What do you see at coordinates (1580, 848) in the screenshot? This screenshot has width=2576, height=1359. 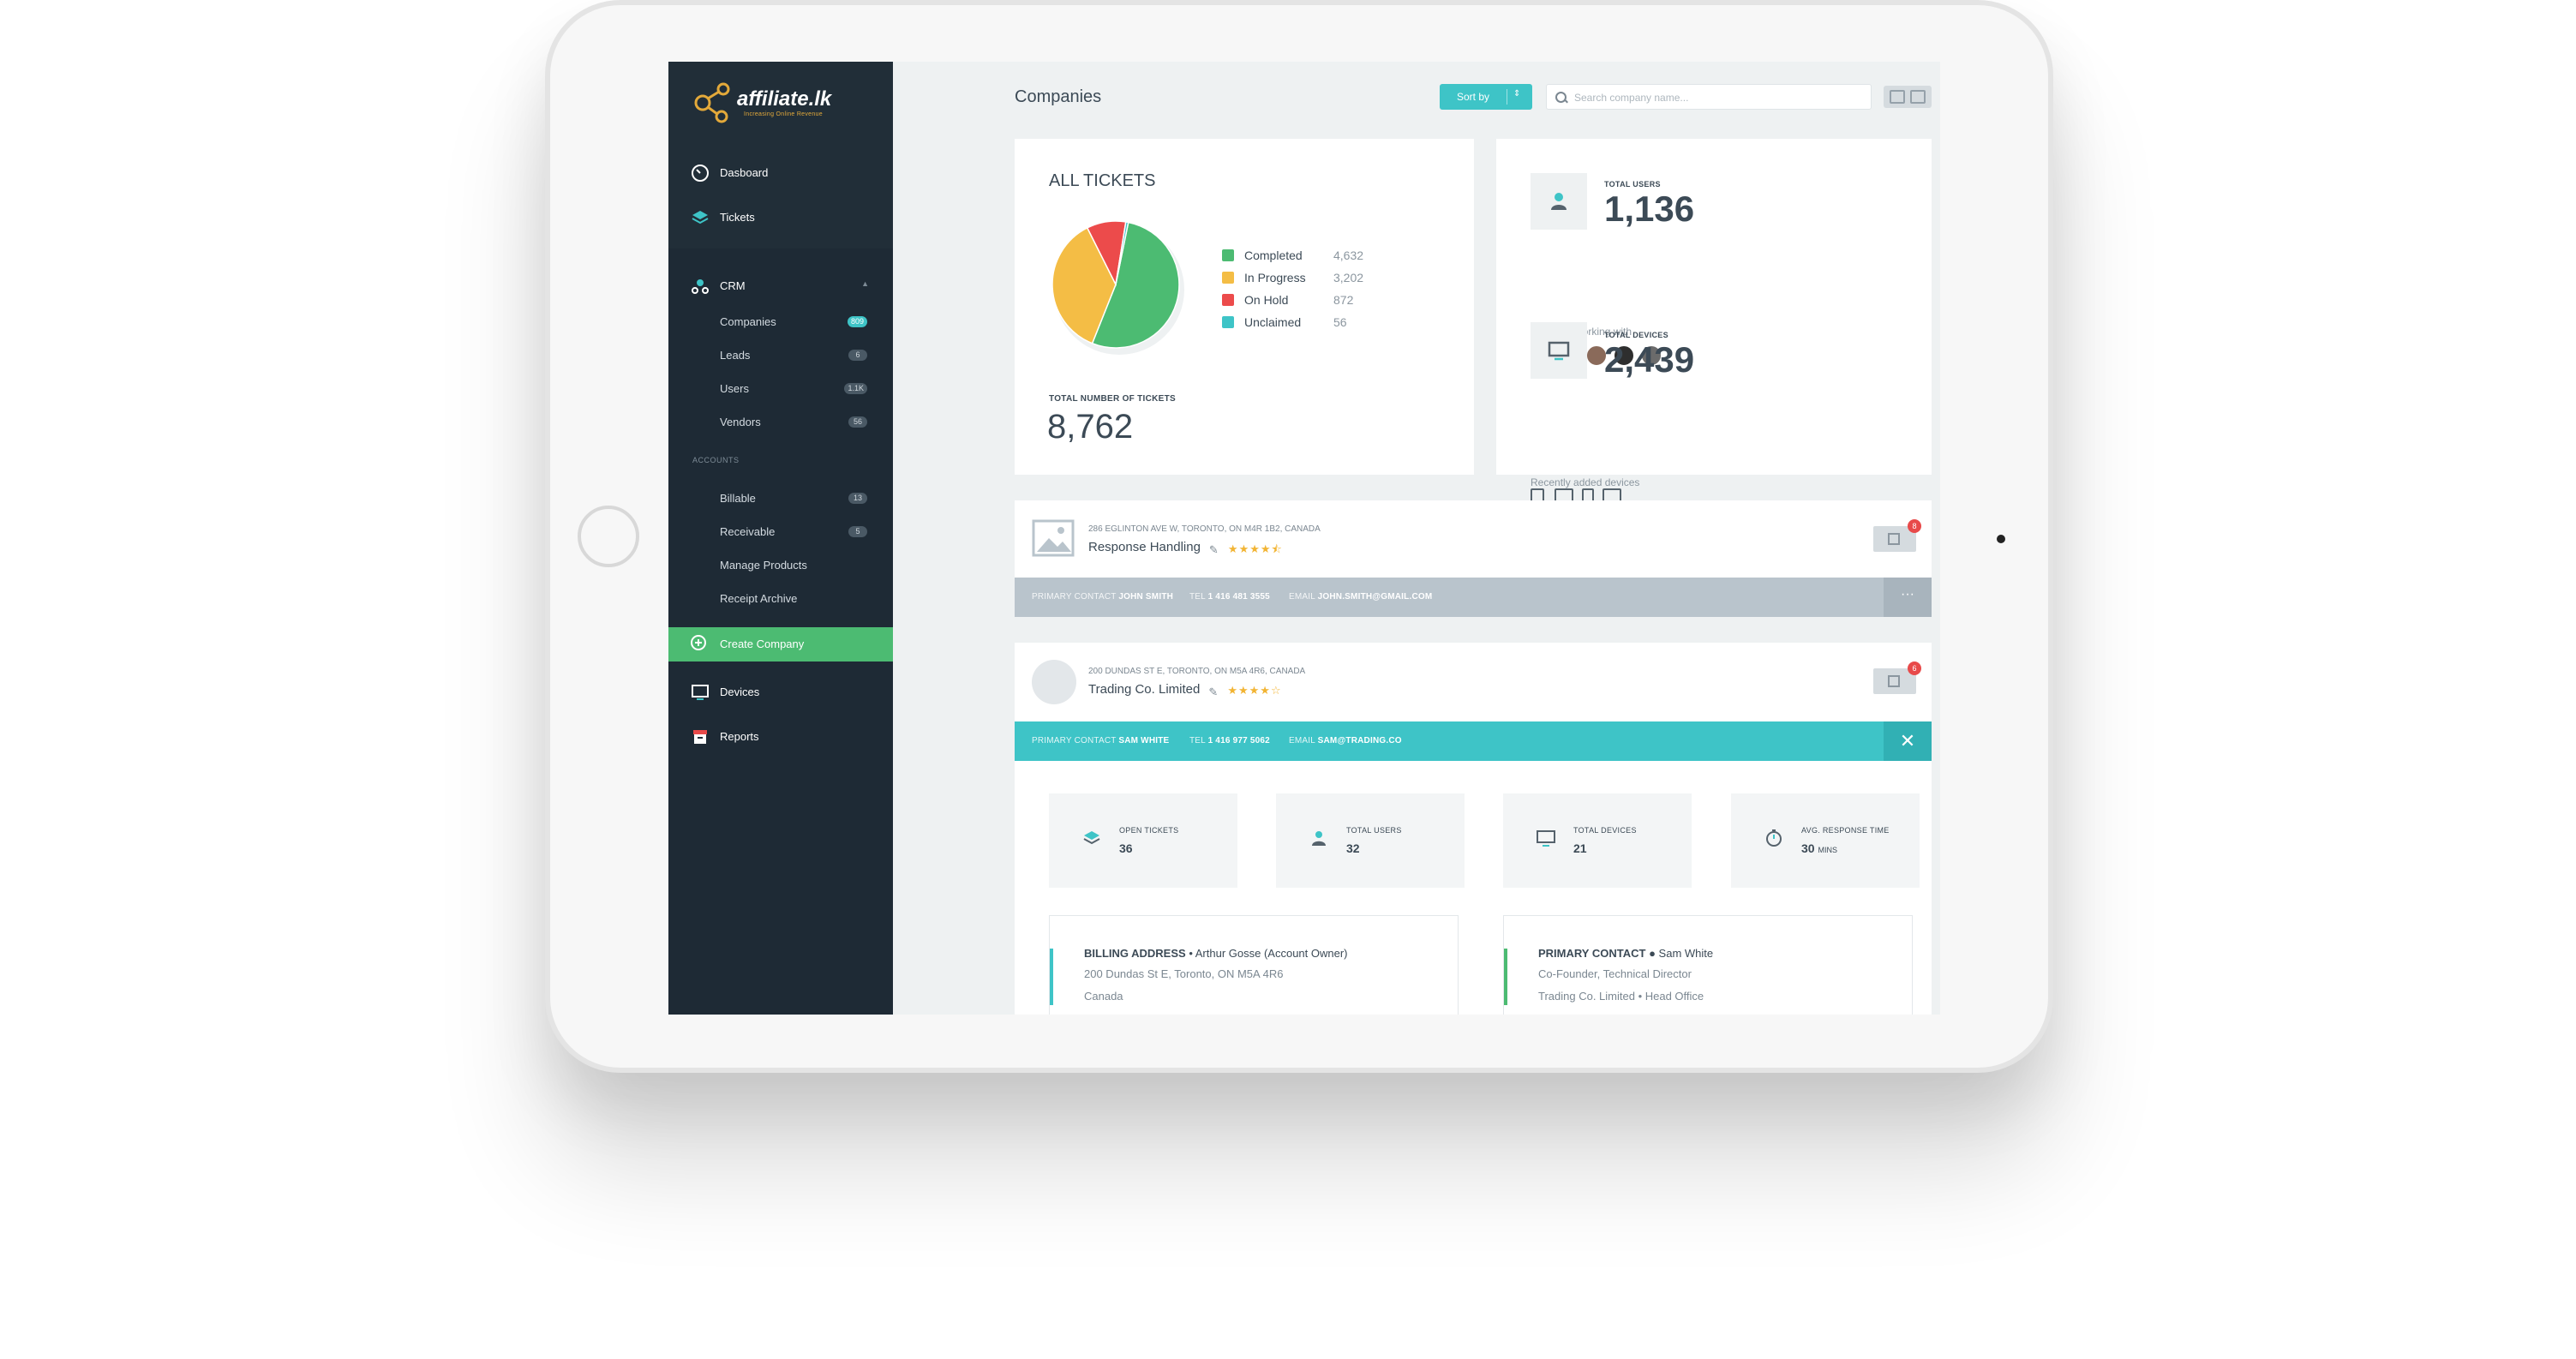 I see `kpi-number: 21` at bounding box center [1580, 848].